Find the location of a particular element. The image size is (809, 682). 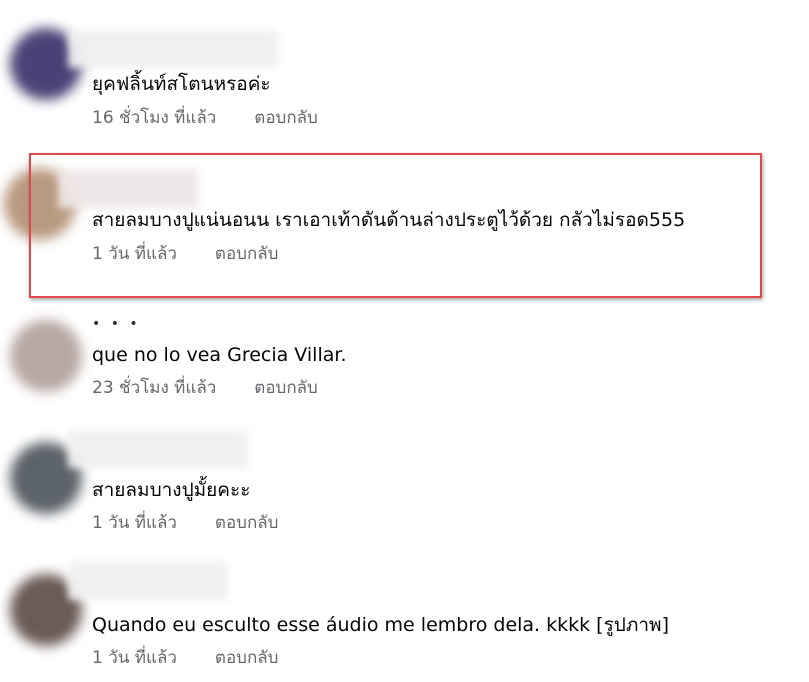

comment-timestamp: 23 ชั่วโมง ที่แล้ว is located at coordinates (154, 388).